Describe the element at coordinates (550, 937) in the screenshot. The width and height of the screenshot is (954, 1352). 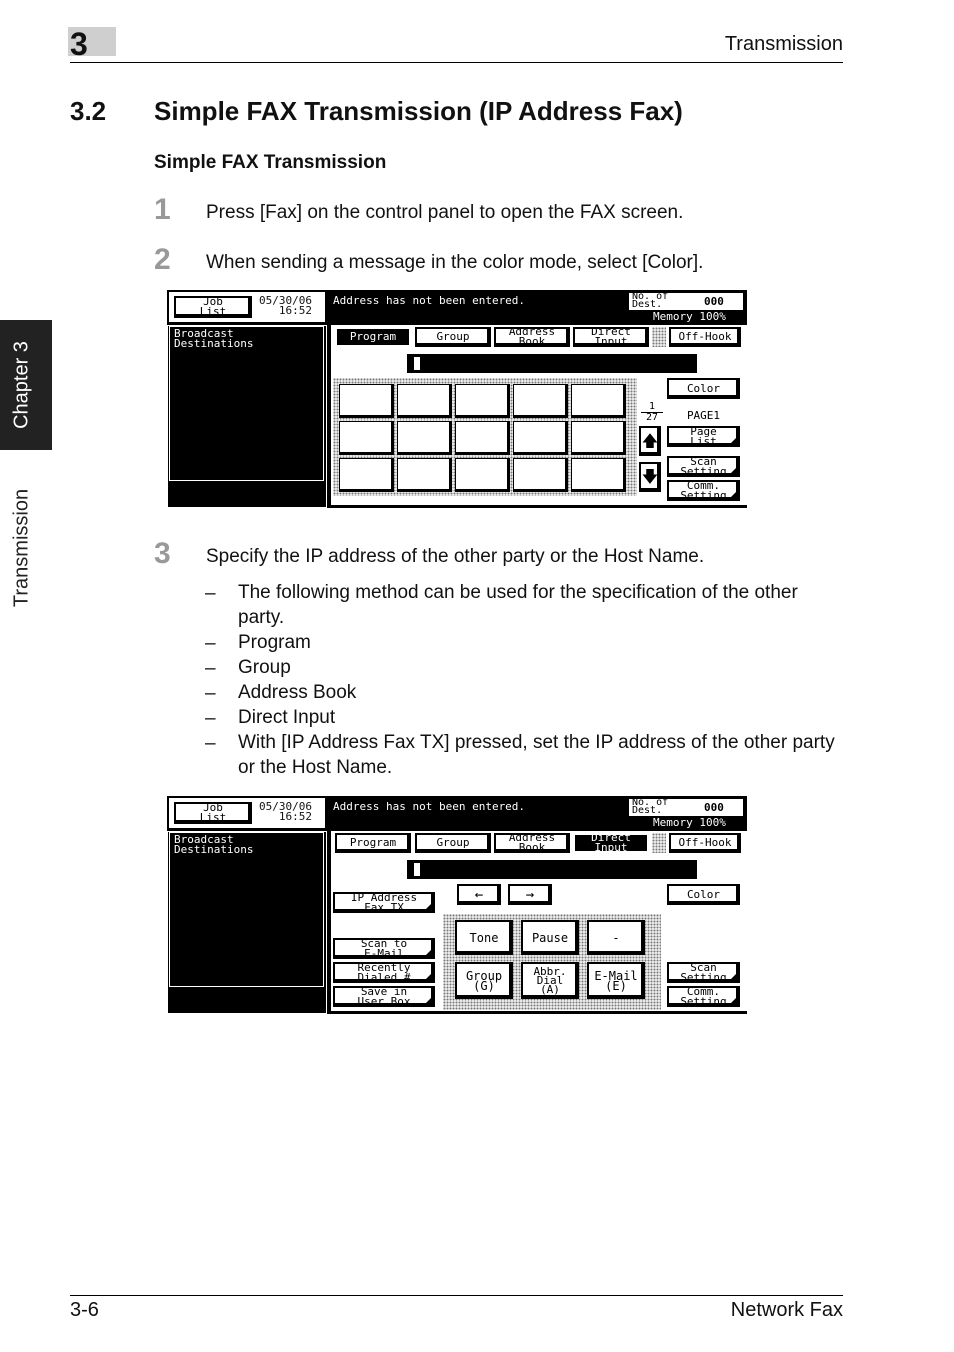
I see `pause-button: Pause` at that location.